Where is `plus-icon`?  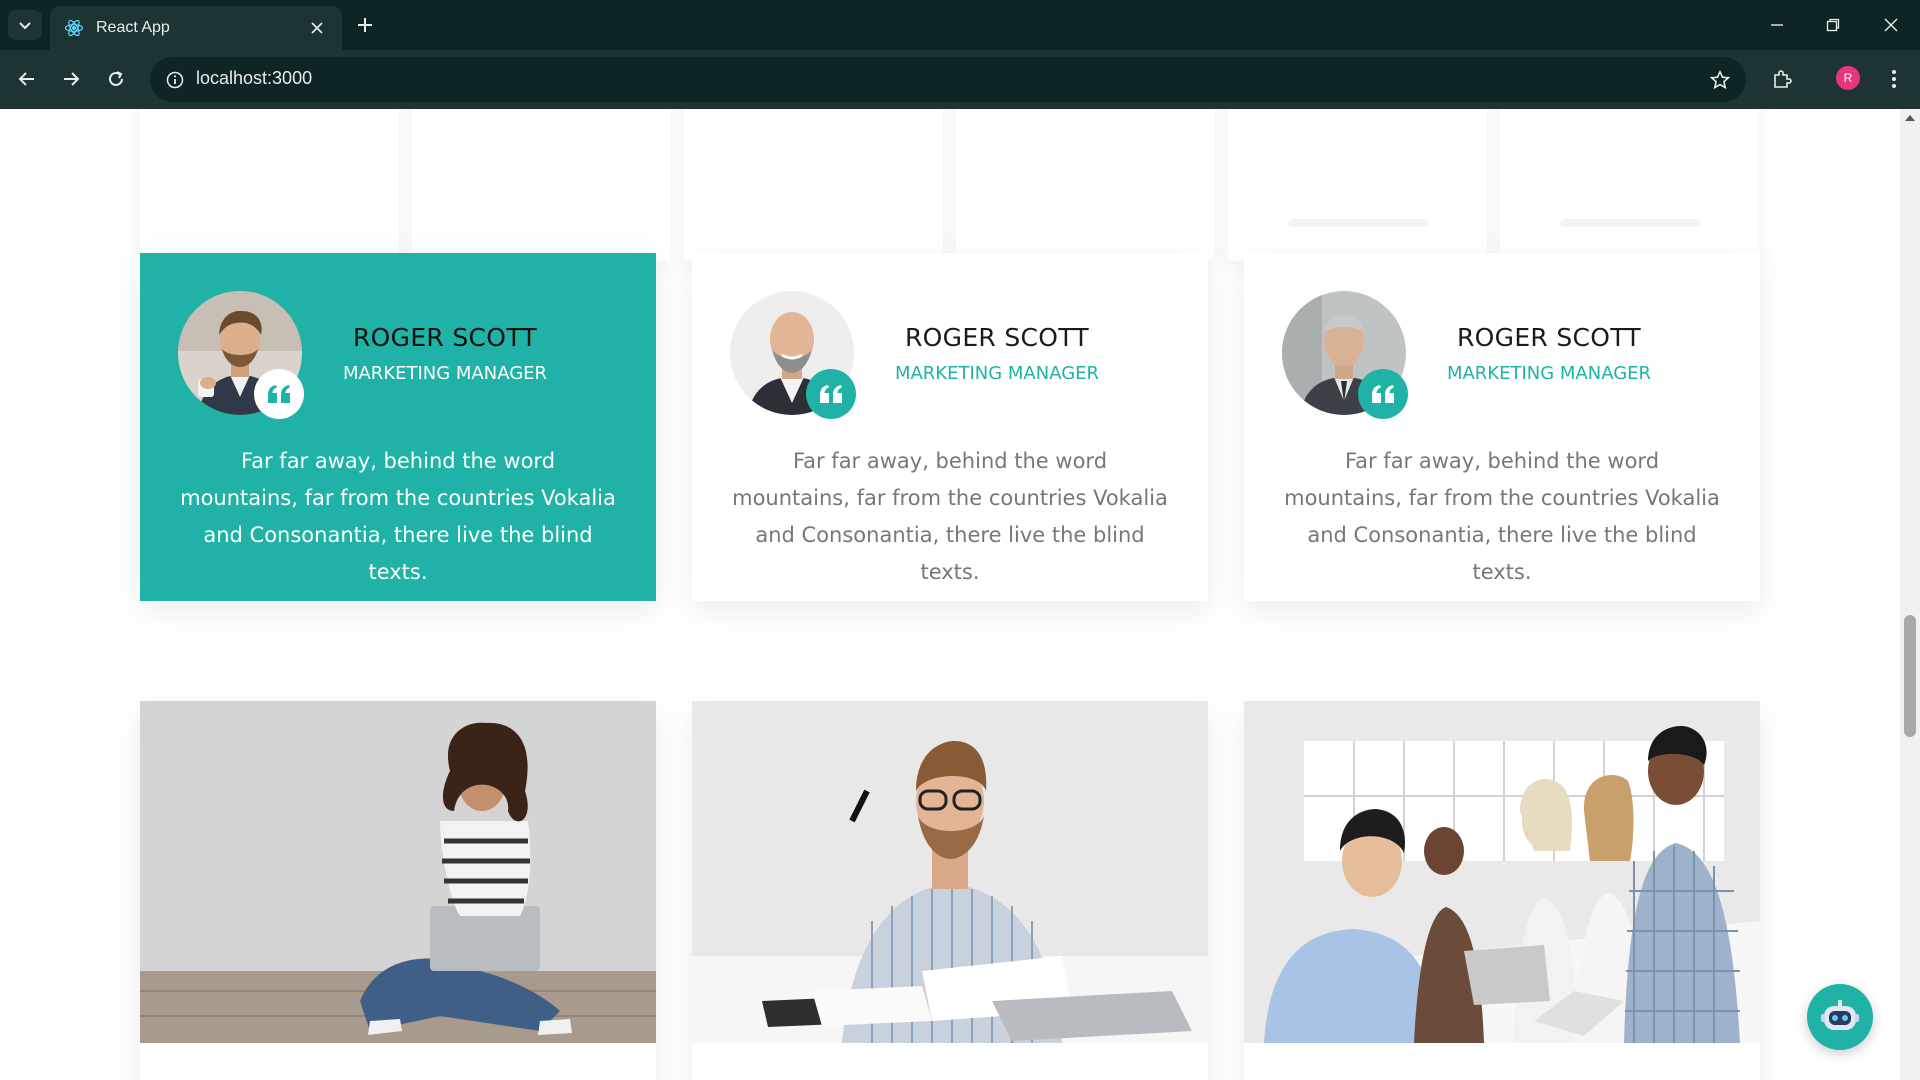
plus-icon is located at coordinates (365, 25).